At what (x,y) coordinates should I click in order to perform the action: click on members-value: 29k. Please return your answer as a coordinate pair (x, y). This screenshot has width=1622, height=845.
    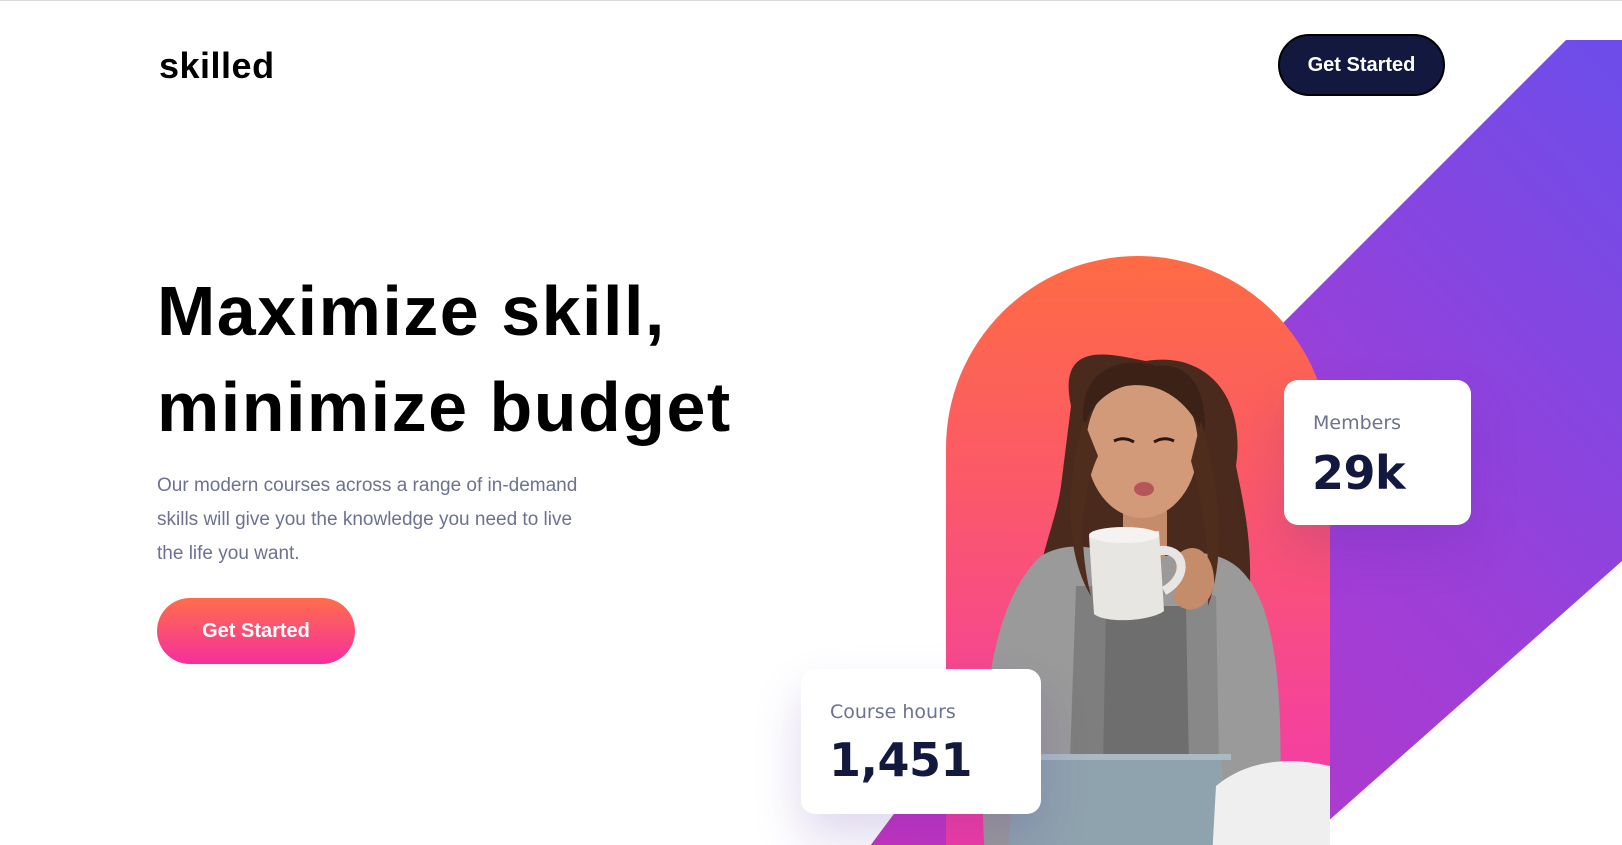
    Looking at the image, I should click on (1359, 473).